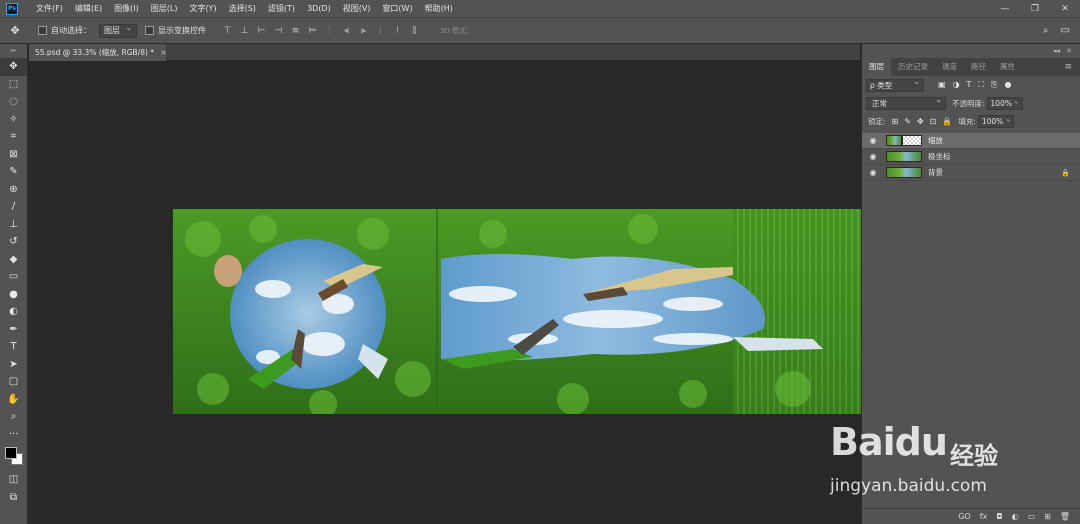 The width and height of the screenshot is (1080, 524). Describe the element at coordinates (13, 190) in the screenshot. I see `healing-tool-icon: ⊕` at that location.